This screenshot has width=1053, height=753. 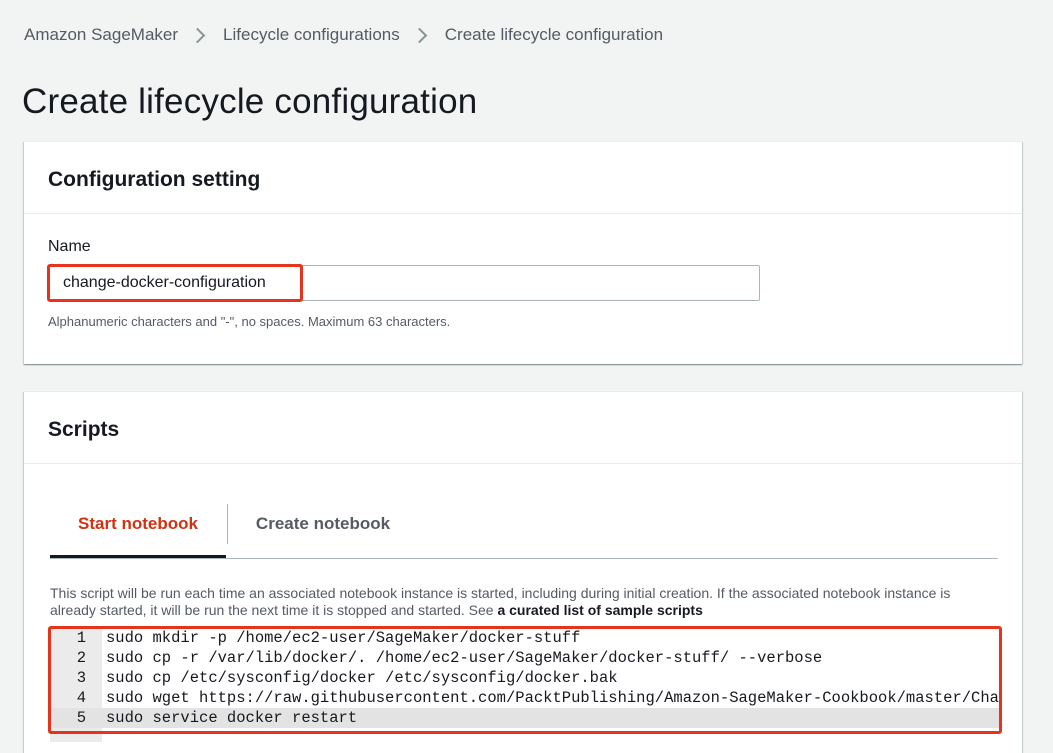 I want to click on configuration-setting-title: Configuration setting, so click(x=523, y=178).